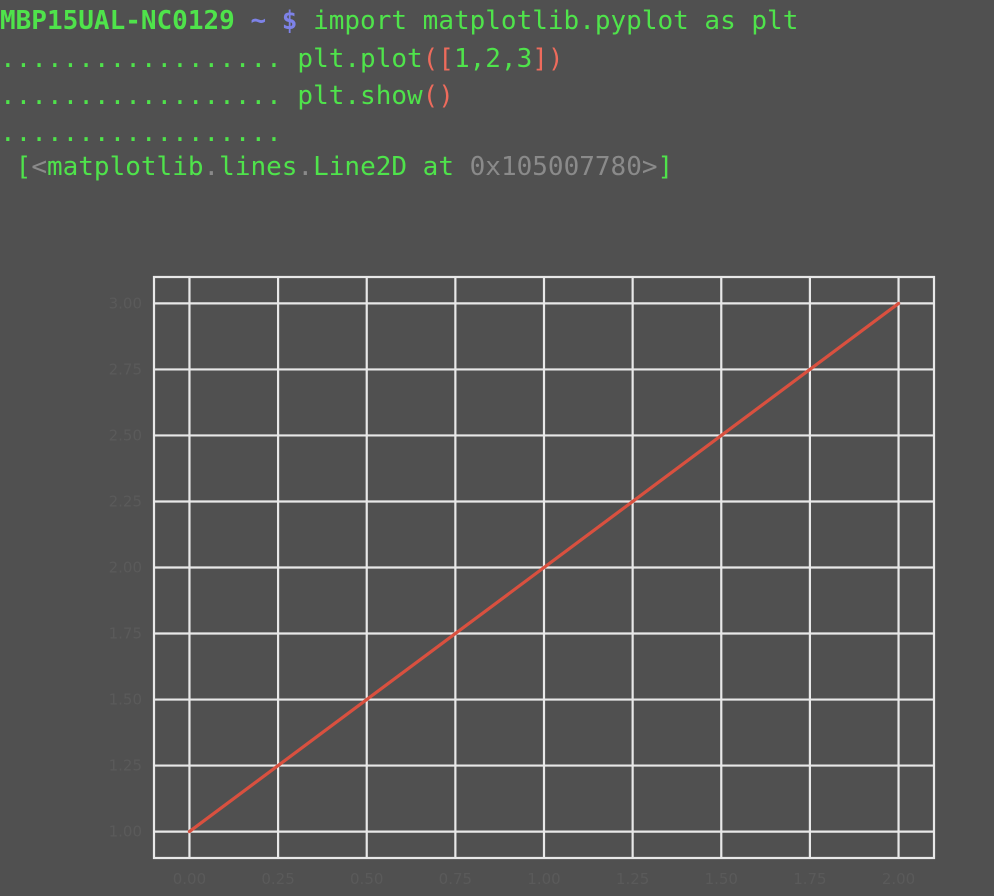  Describe the element at coordinates (125, 568) in the screenshot. I see `y-tick-label: 2.00` at that location.